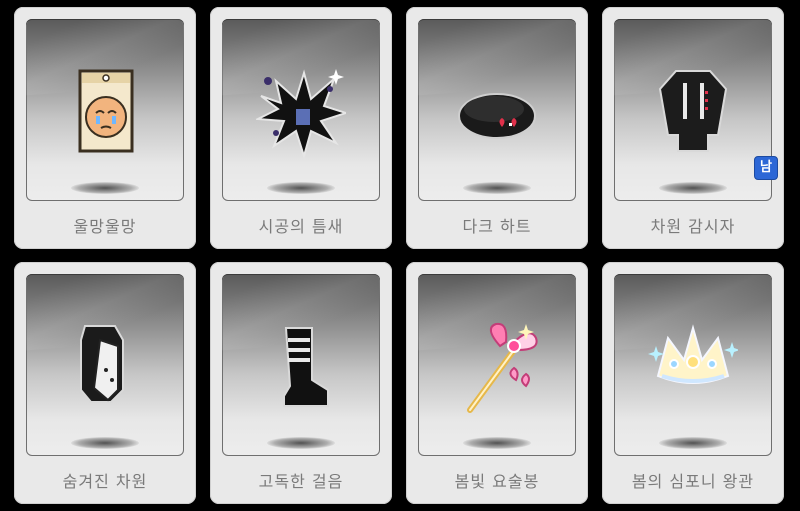 This screenshot has width=800, height=511. What do you see at coordinates (306, 367) in the screenshot?
I see `dark-boots-icon` at bounding box center [306, 367].